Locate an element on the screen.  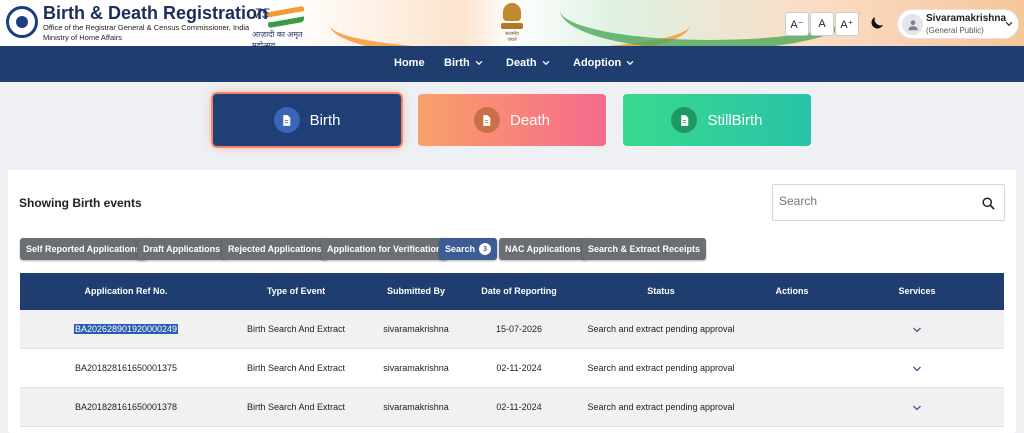
user-menu: Sivaramakrishna (General Public) is located at coordinates (958, 24).